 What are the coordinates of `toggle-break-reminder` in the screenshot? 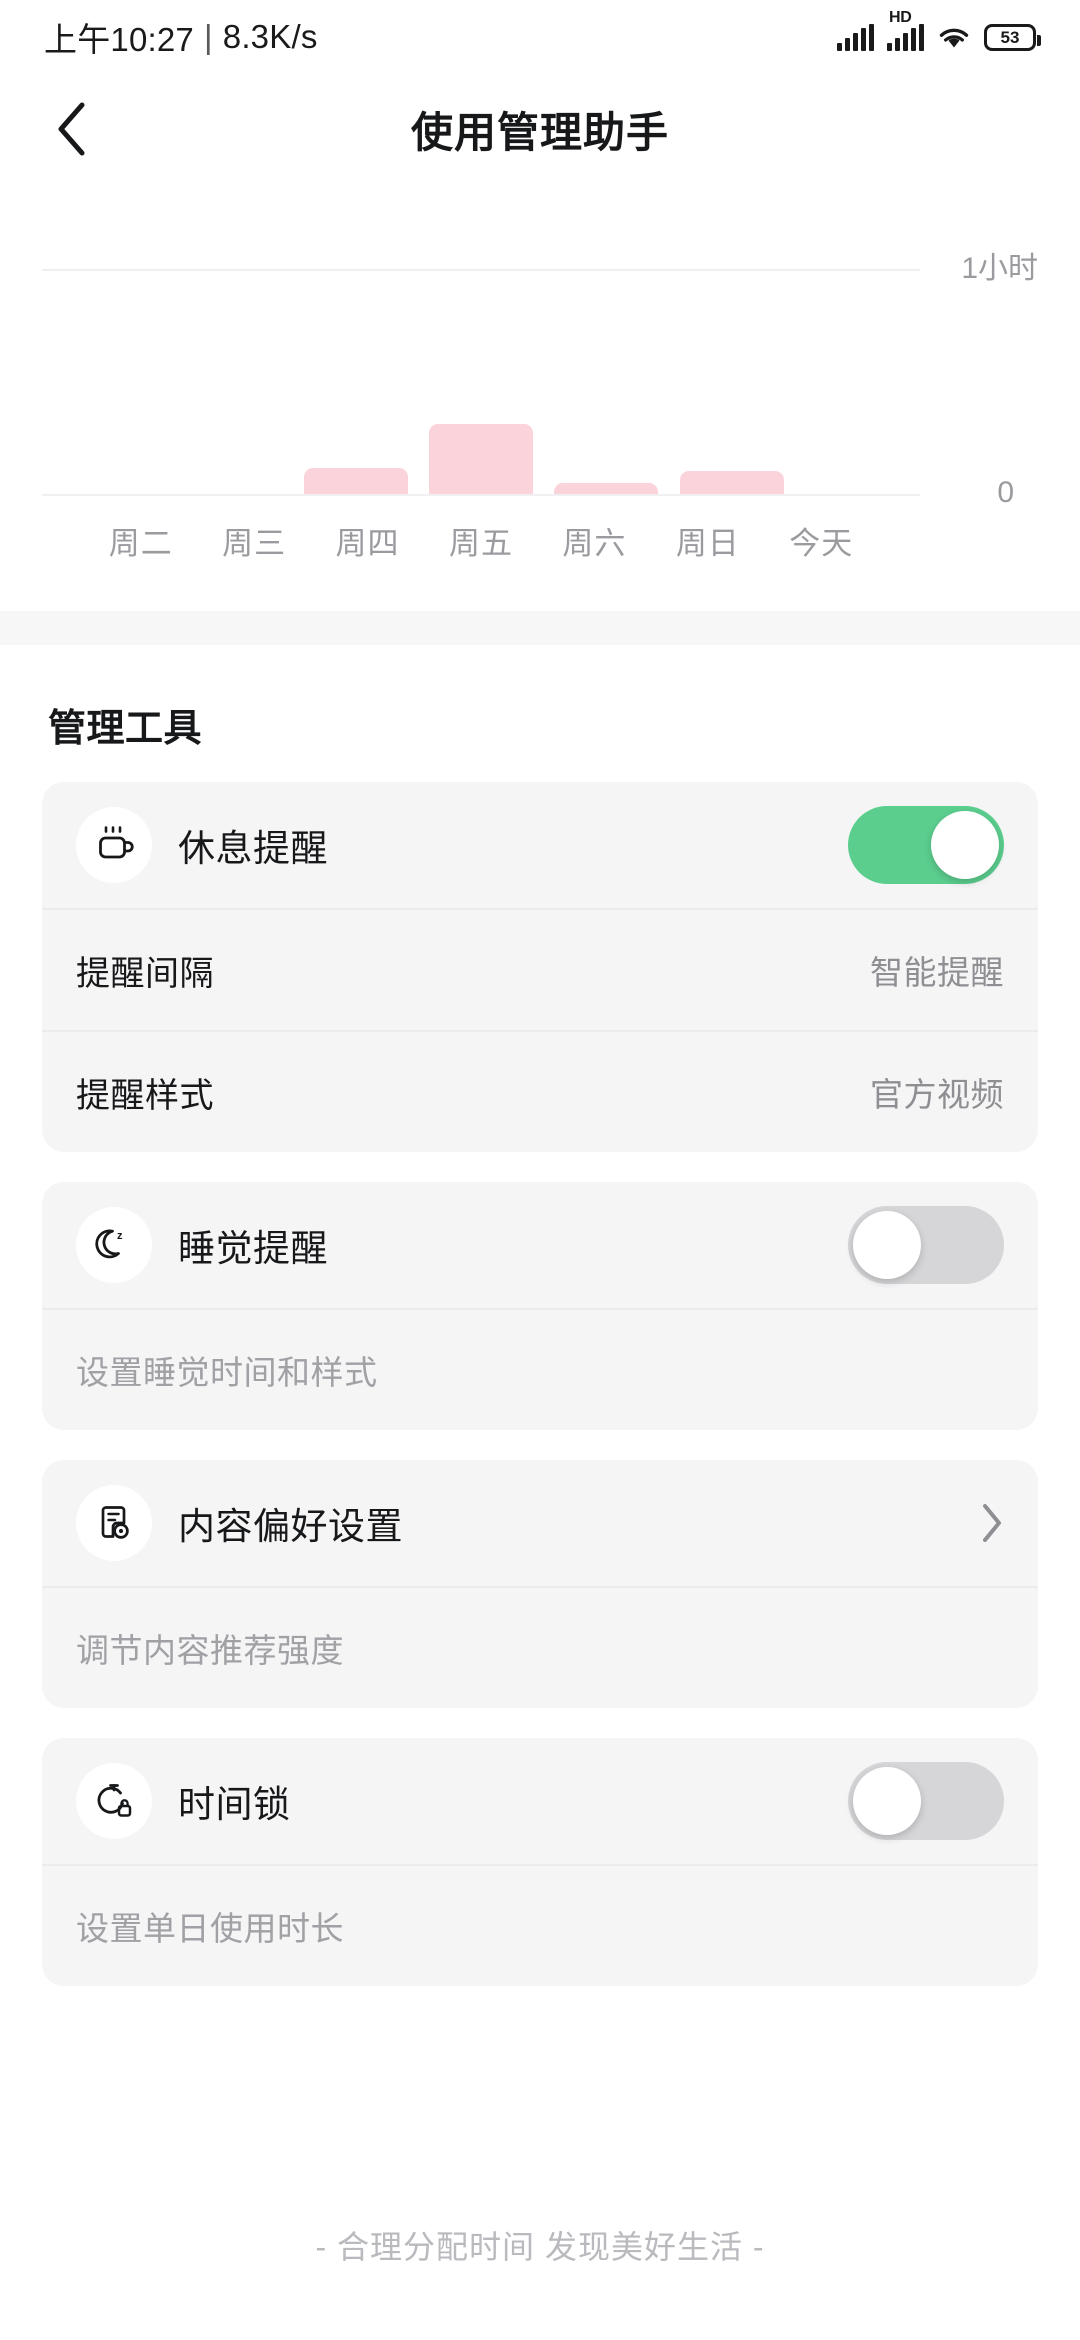 It's located at (926, 845).